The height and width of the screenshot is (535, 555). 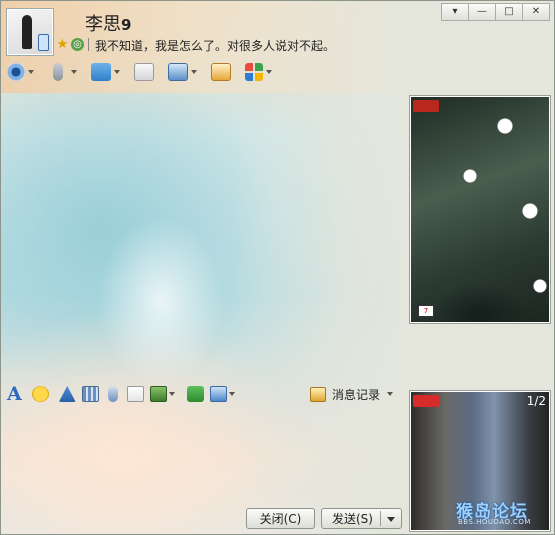 I want to click on menu-dropdown-button: ▾, so click(x=455, y=12).